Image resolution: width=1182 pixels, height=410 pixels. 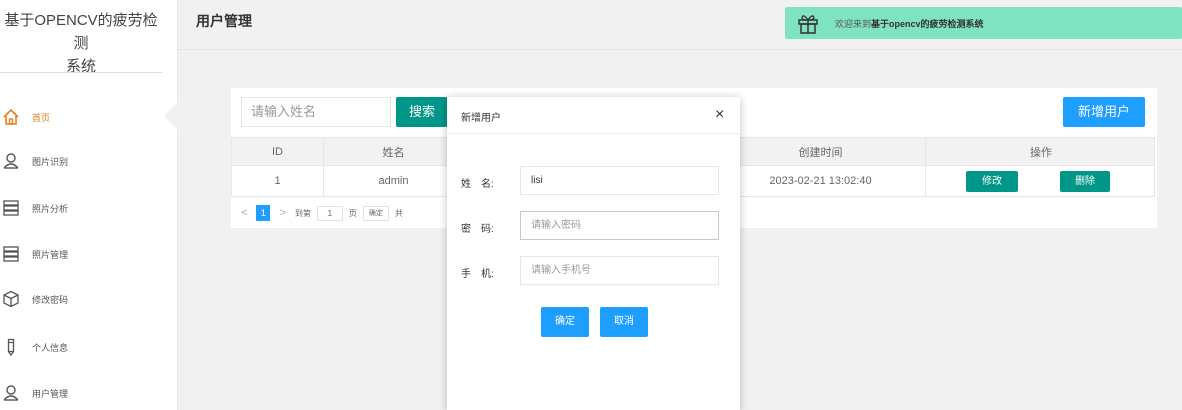 What do you see at coordinates (85, 161) in the screenshot?
I see `sidebar-item-image-recognition: 图片识别` at bounding box center [85, 161].